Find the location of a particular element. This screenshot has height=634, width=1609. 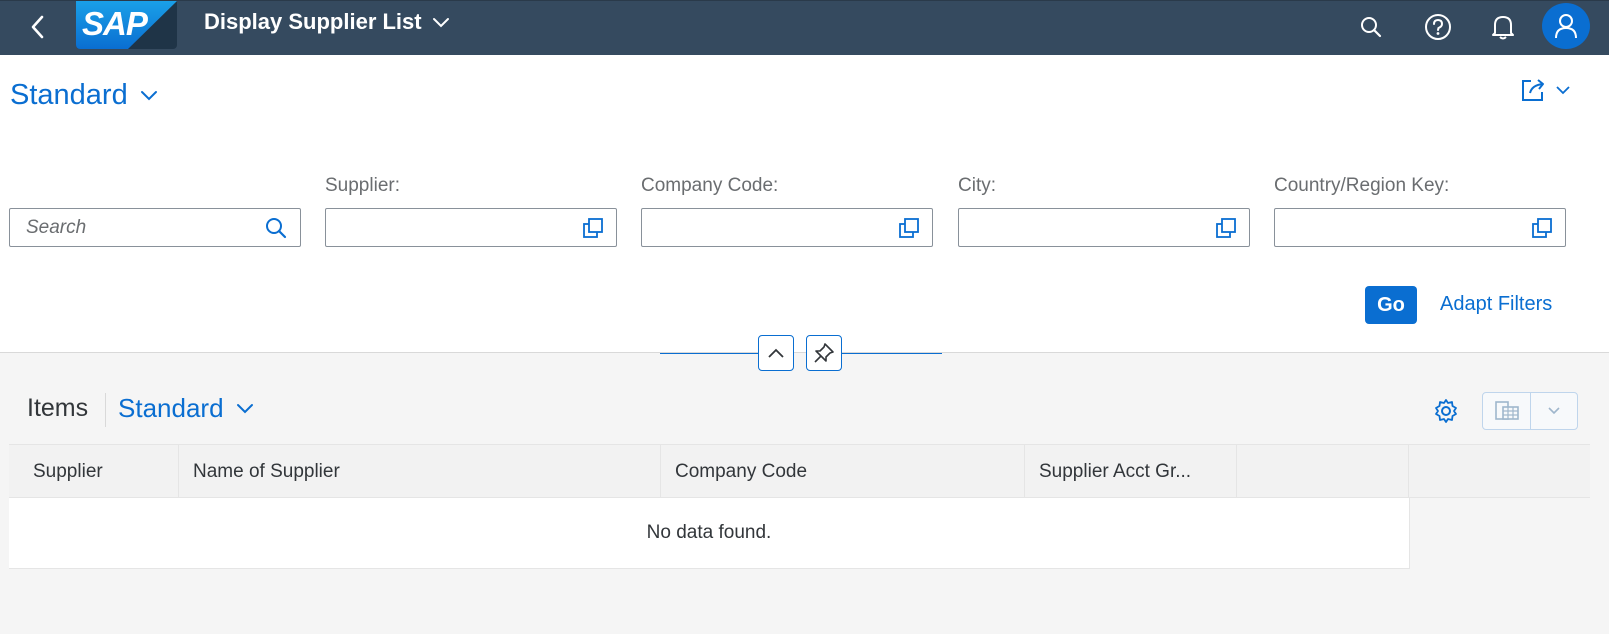

help-button is located at coordinates (1438, 27).